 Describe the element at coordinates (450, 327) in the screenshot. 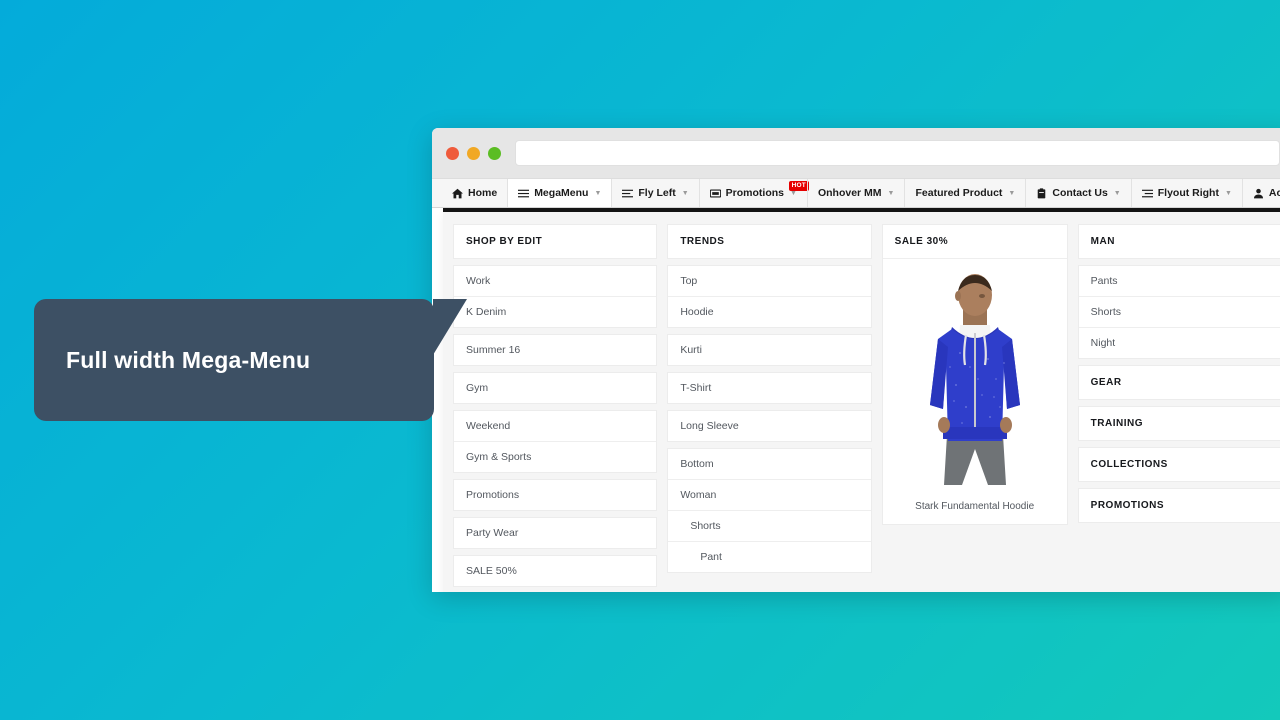

I see `callout-tail` at that location.